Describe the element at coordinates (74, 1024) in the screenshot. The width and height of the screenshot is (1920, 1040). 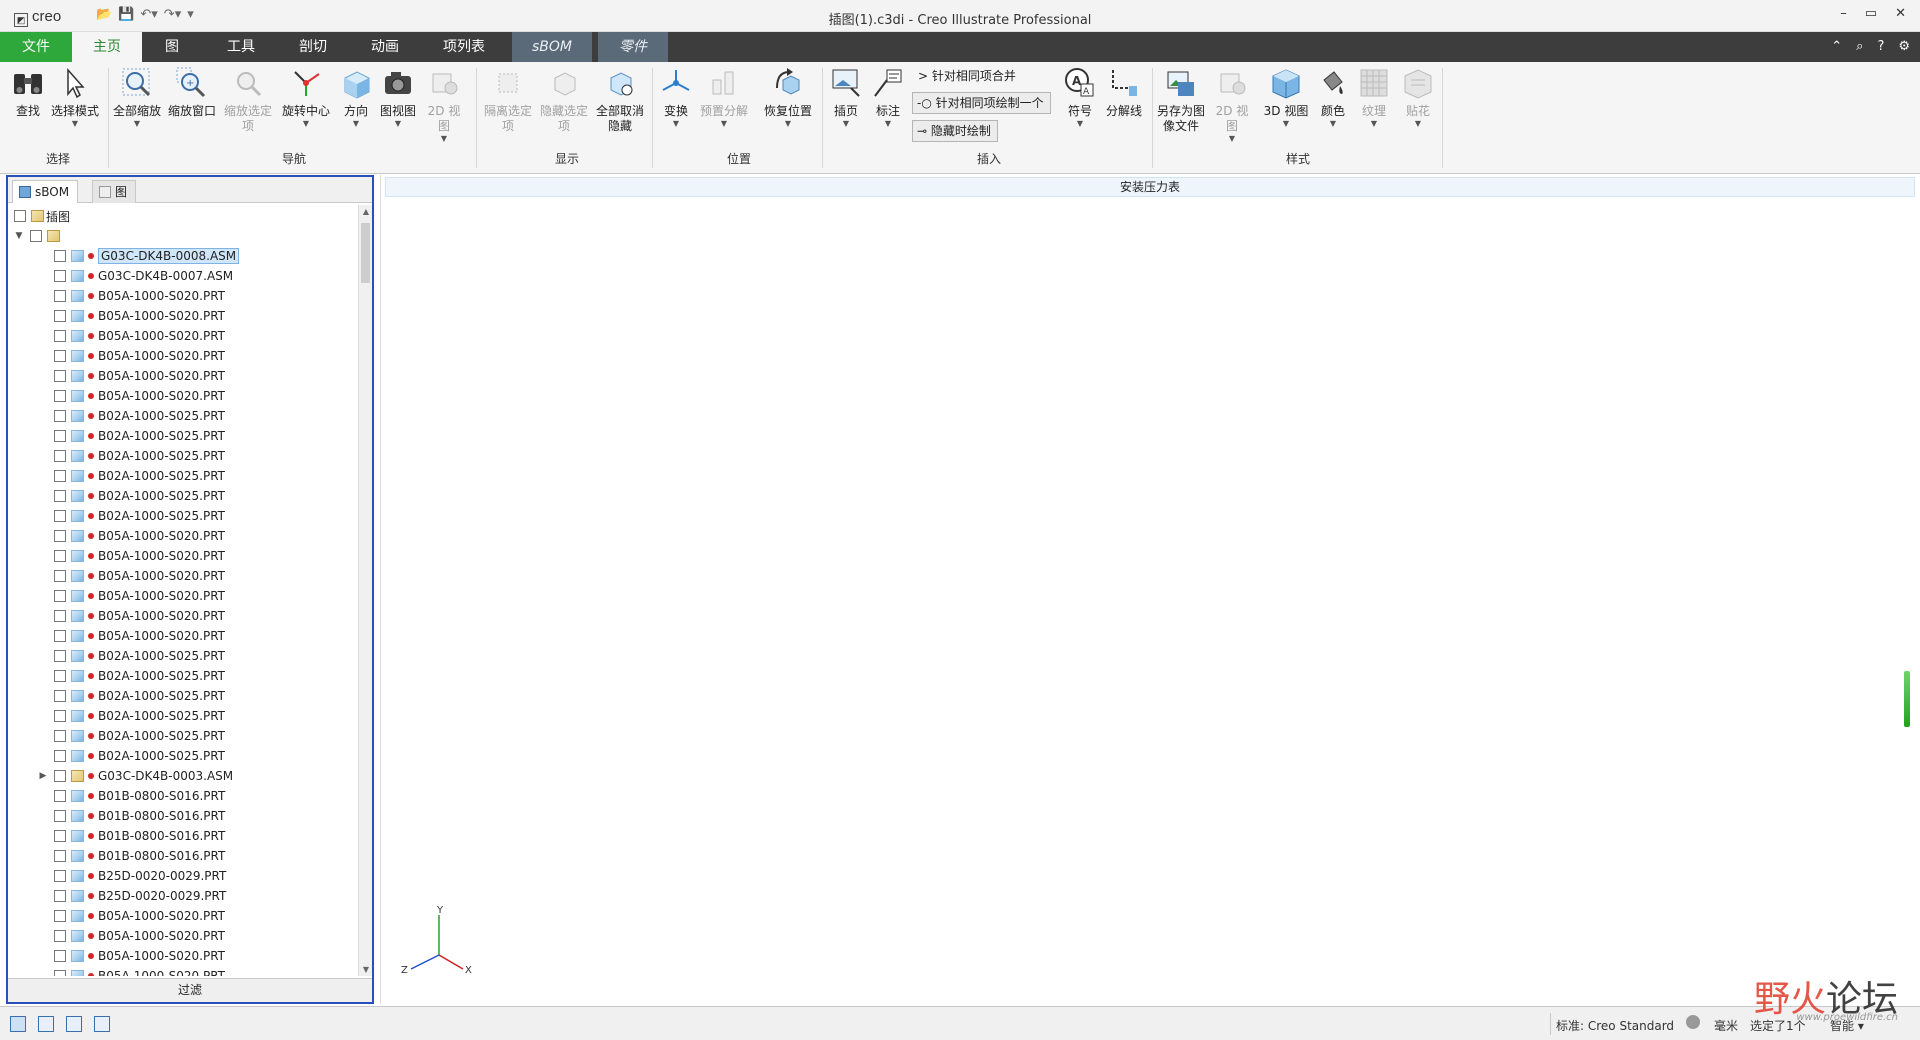
I see `layout-horizontal-icon` at that location.